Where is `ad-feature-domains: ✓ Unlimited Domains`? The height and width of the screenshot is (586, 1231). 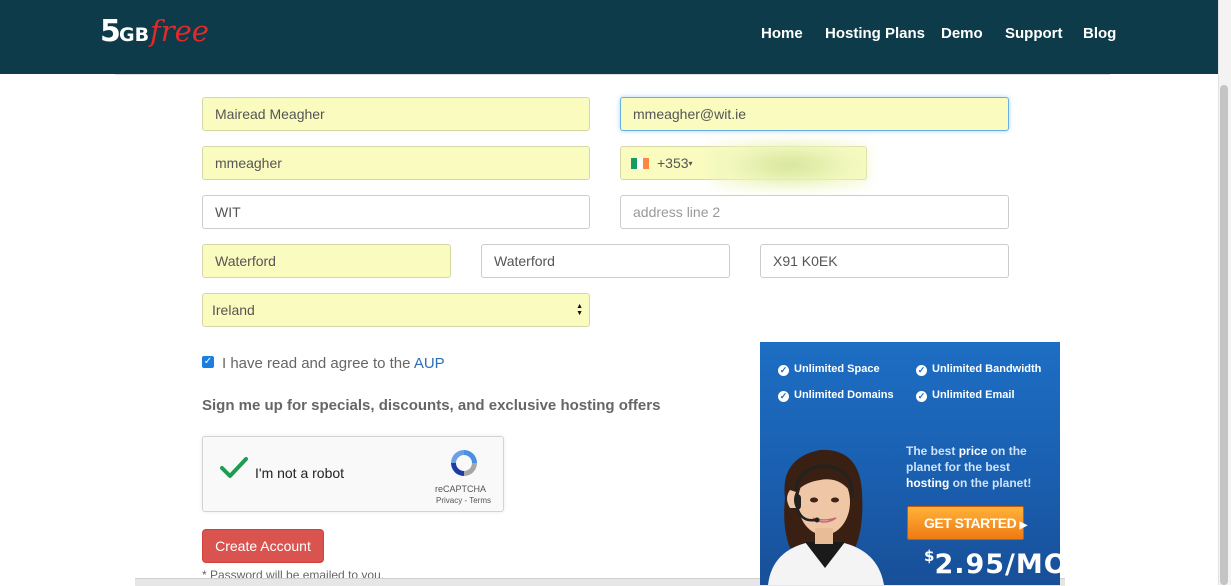
ad-feature-domains: ✓ Unlimited Domains is located at coordinates (836, 395).